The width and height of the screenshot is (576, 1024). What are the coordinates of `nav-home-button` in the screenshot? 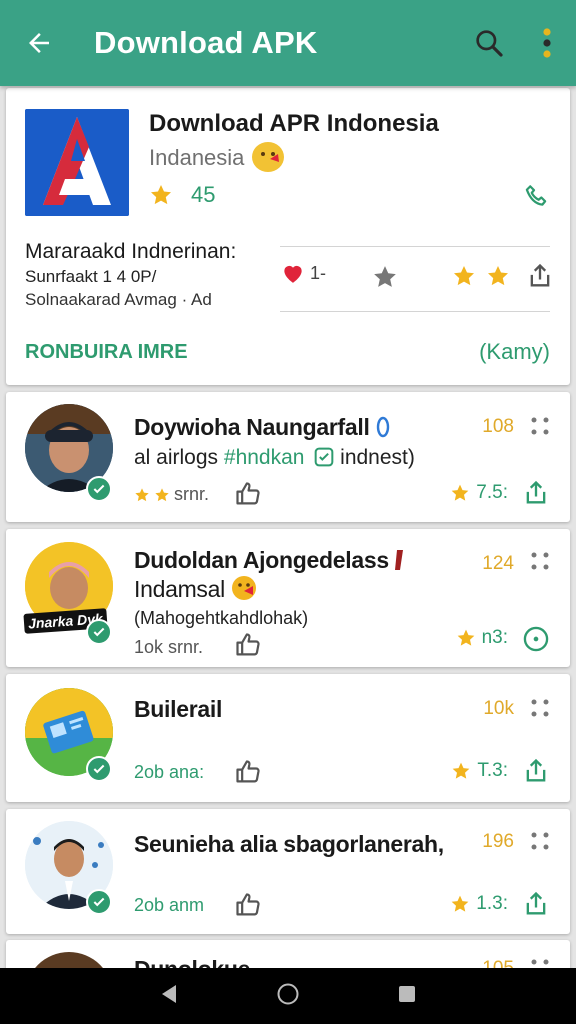 It's located at (288, 996).